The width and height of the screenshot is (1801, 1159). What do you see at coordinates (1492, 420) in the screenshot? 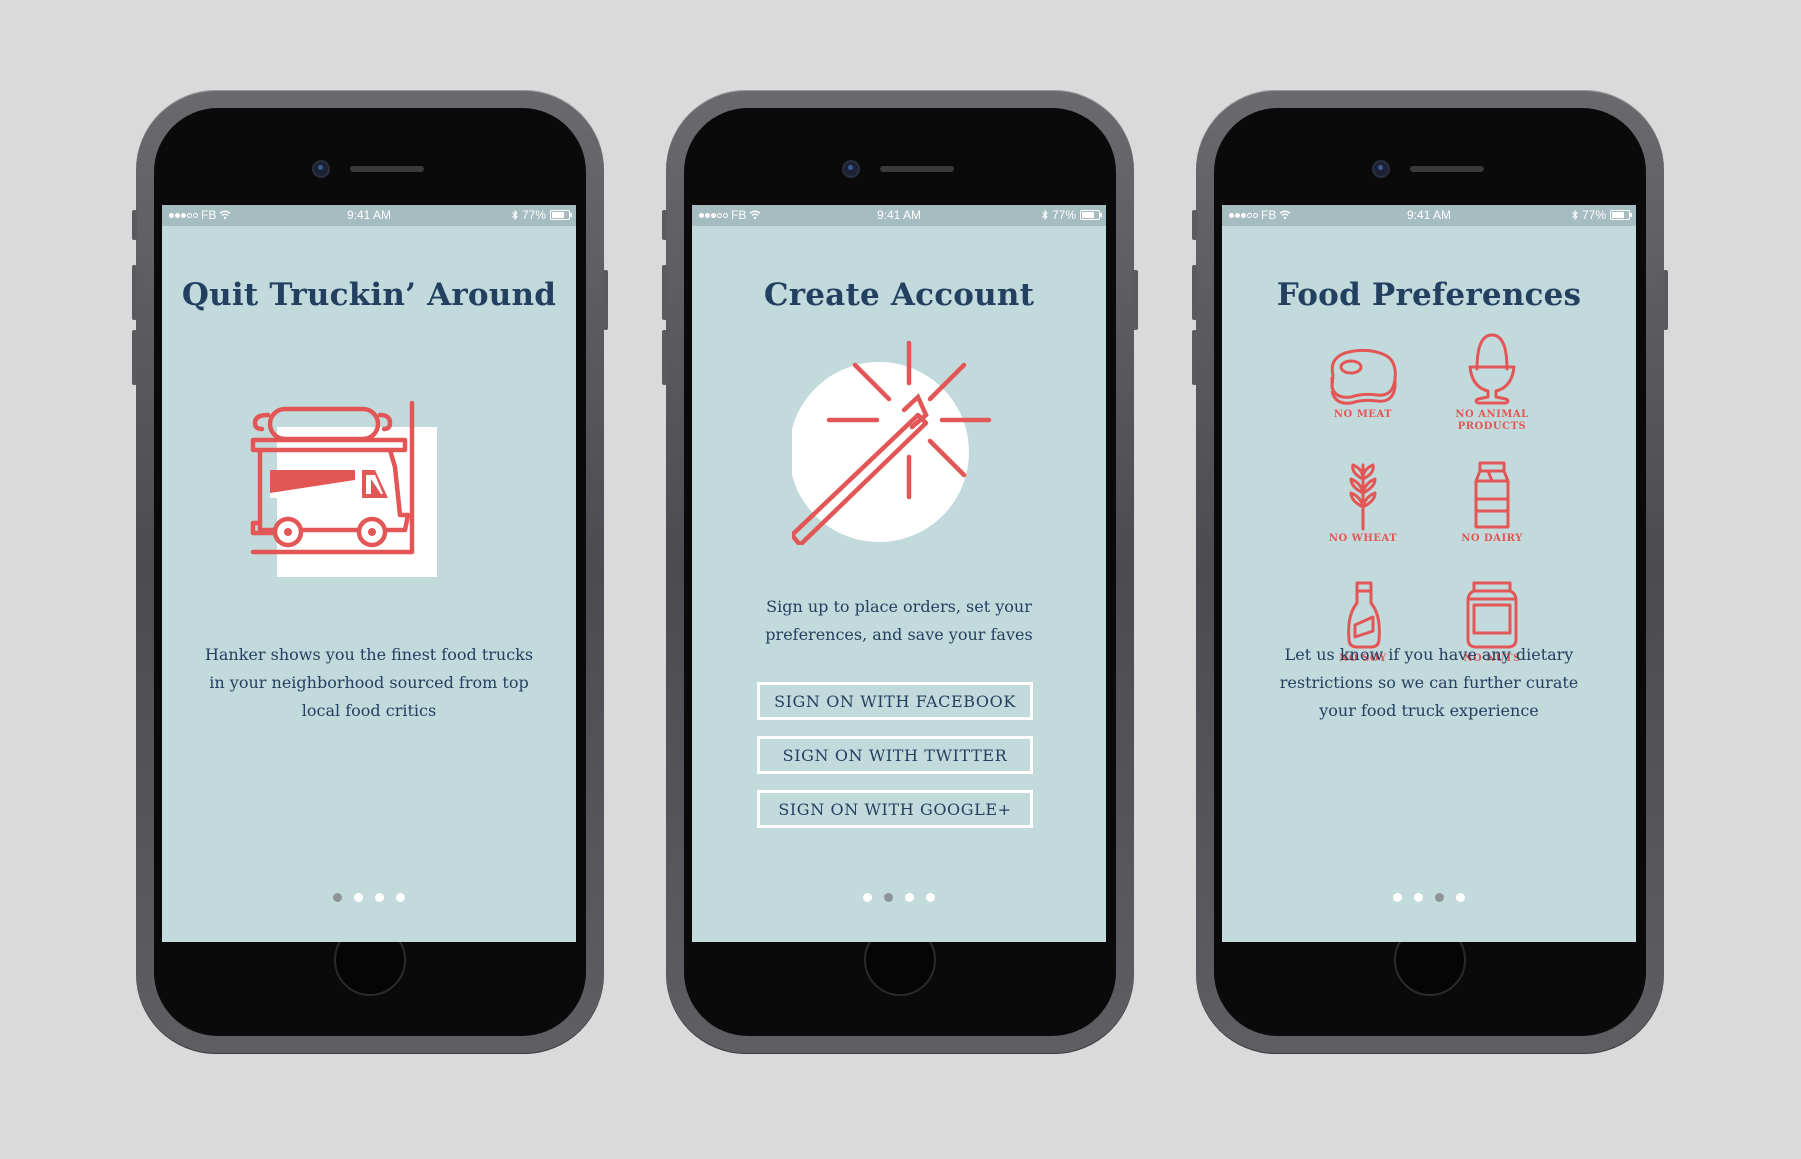
I see `pref-label: NO ANIMAL PRODUCTS` at bounding box center [1492, 420].